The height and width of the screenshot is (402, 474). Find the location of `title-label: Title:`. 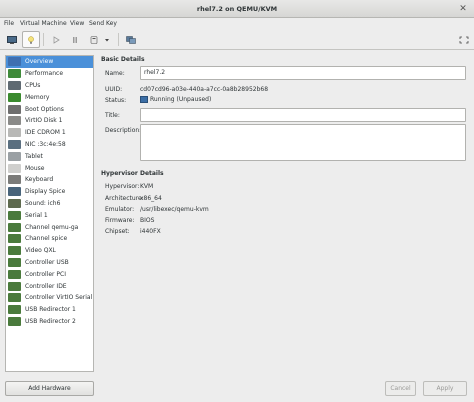

title-label: Title: is located at coordinates (112, 115).